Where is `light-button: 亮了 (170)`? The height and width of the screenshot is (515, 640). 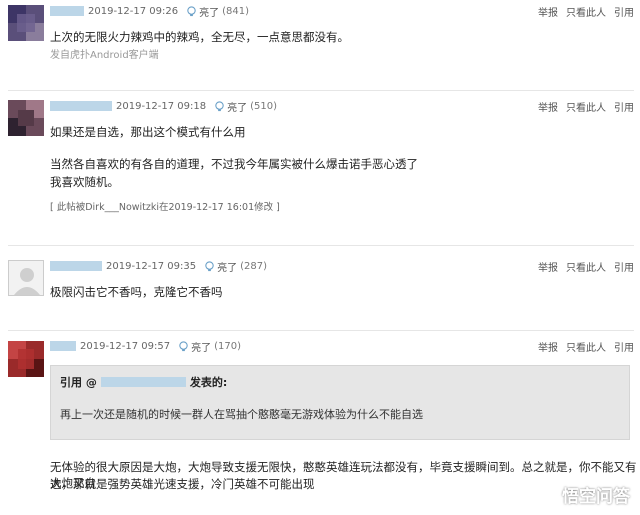
light-button: 亮了 (170) is located at coordinates (209, 346).